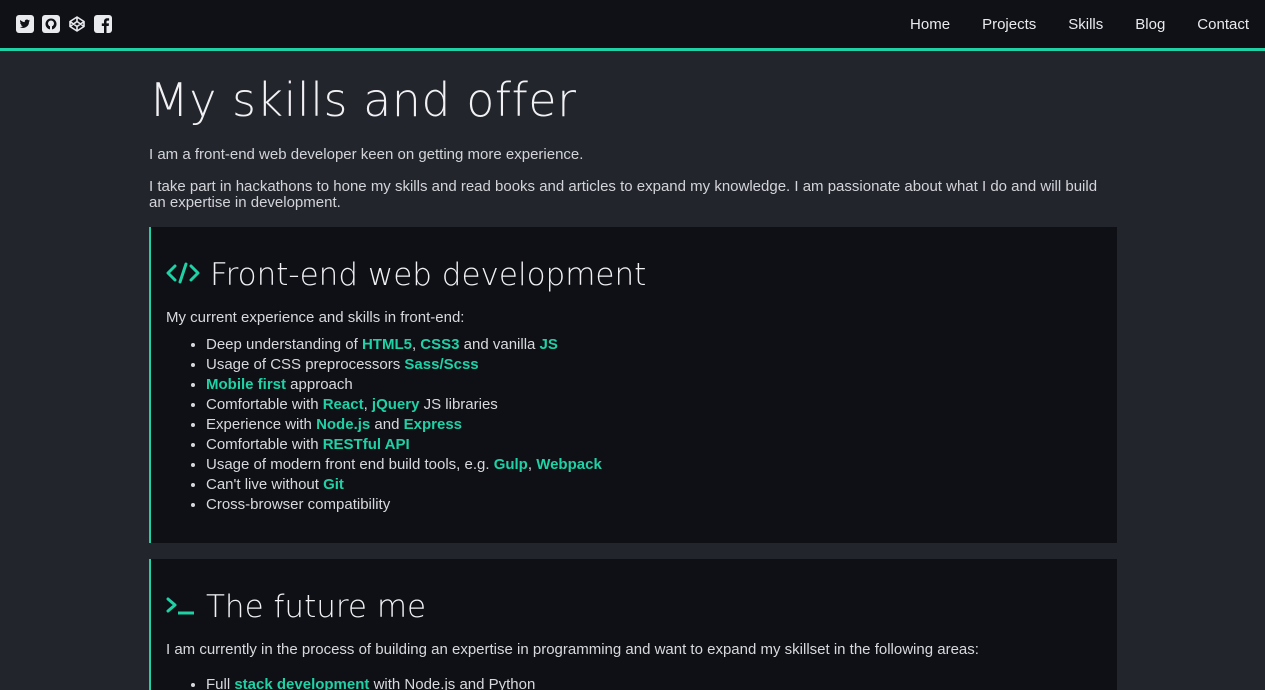 This screenshot has height=690, width=1265. I want to click on highlight-term: stack development, so click(302, 683).